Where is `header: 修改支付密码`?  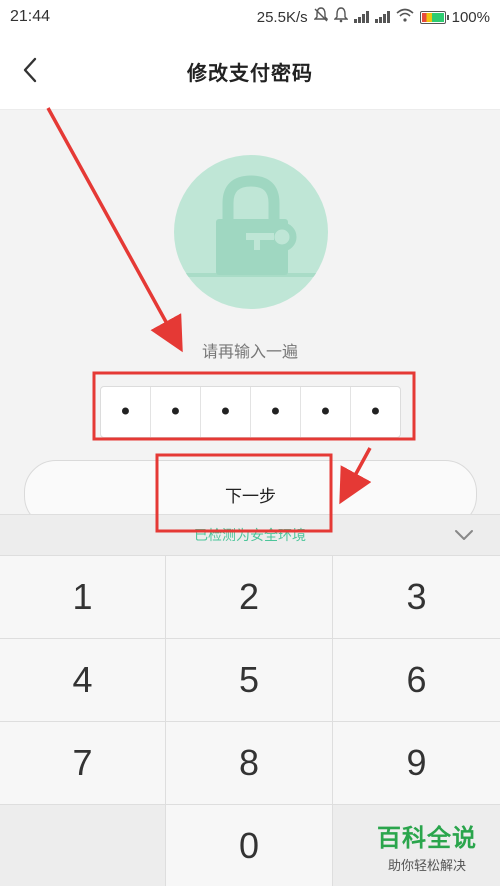 header: 修改支付密码 is located at coordinates (250, 72).